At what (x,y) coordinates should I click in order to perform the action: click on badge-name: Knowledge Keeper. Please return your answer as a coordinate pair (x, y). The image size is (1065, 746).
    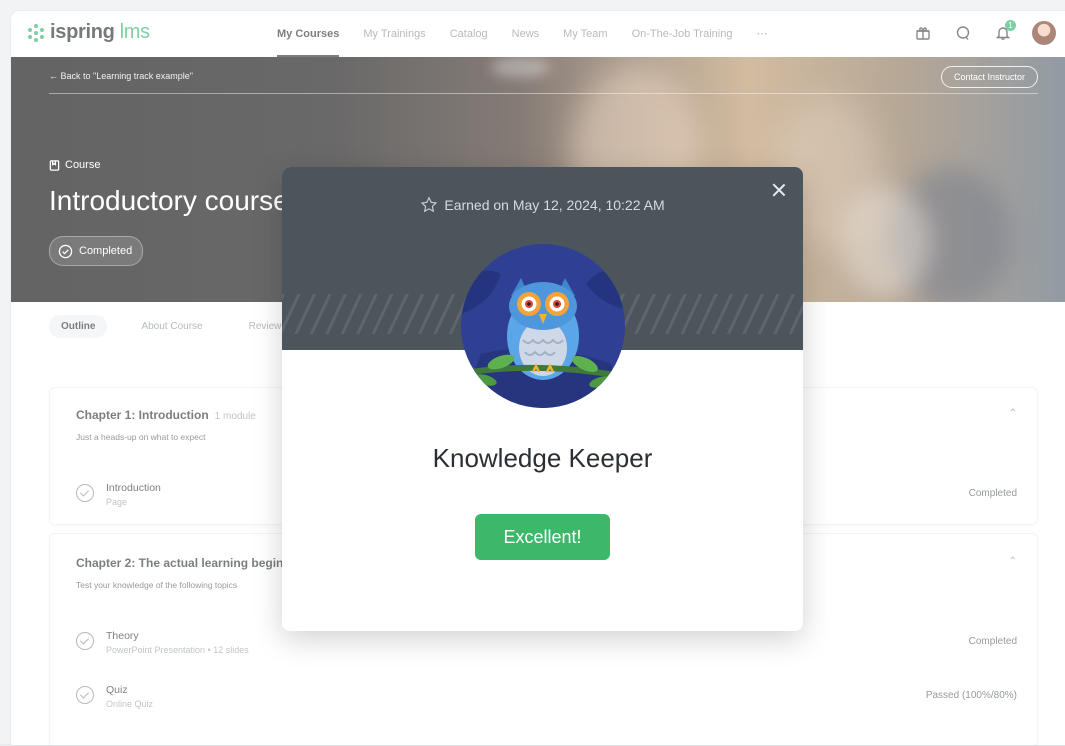
    Looking at the image, I should click on (542, 458).